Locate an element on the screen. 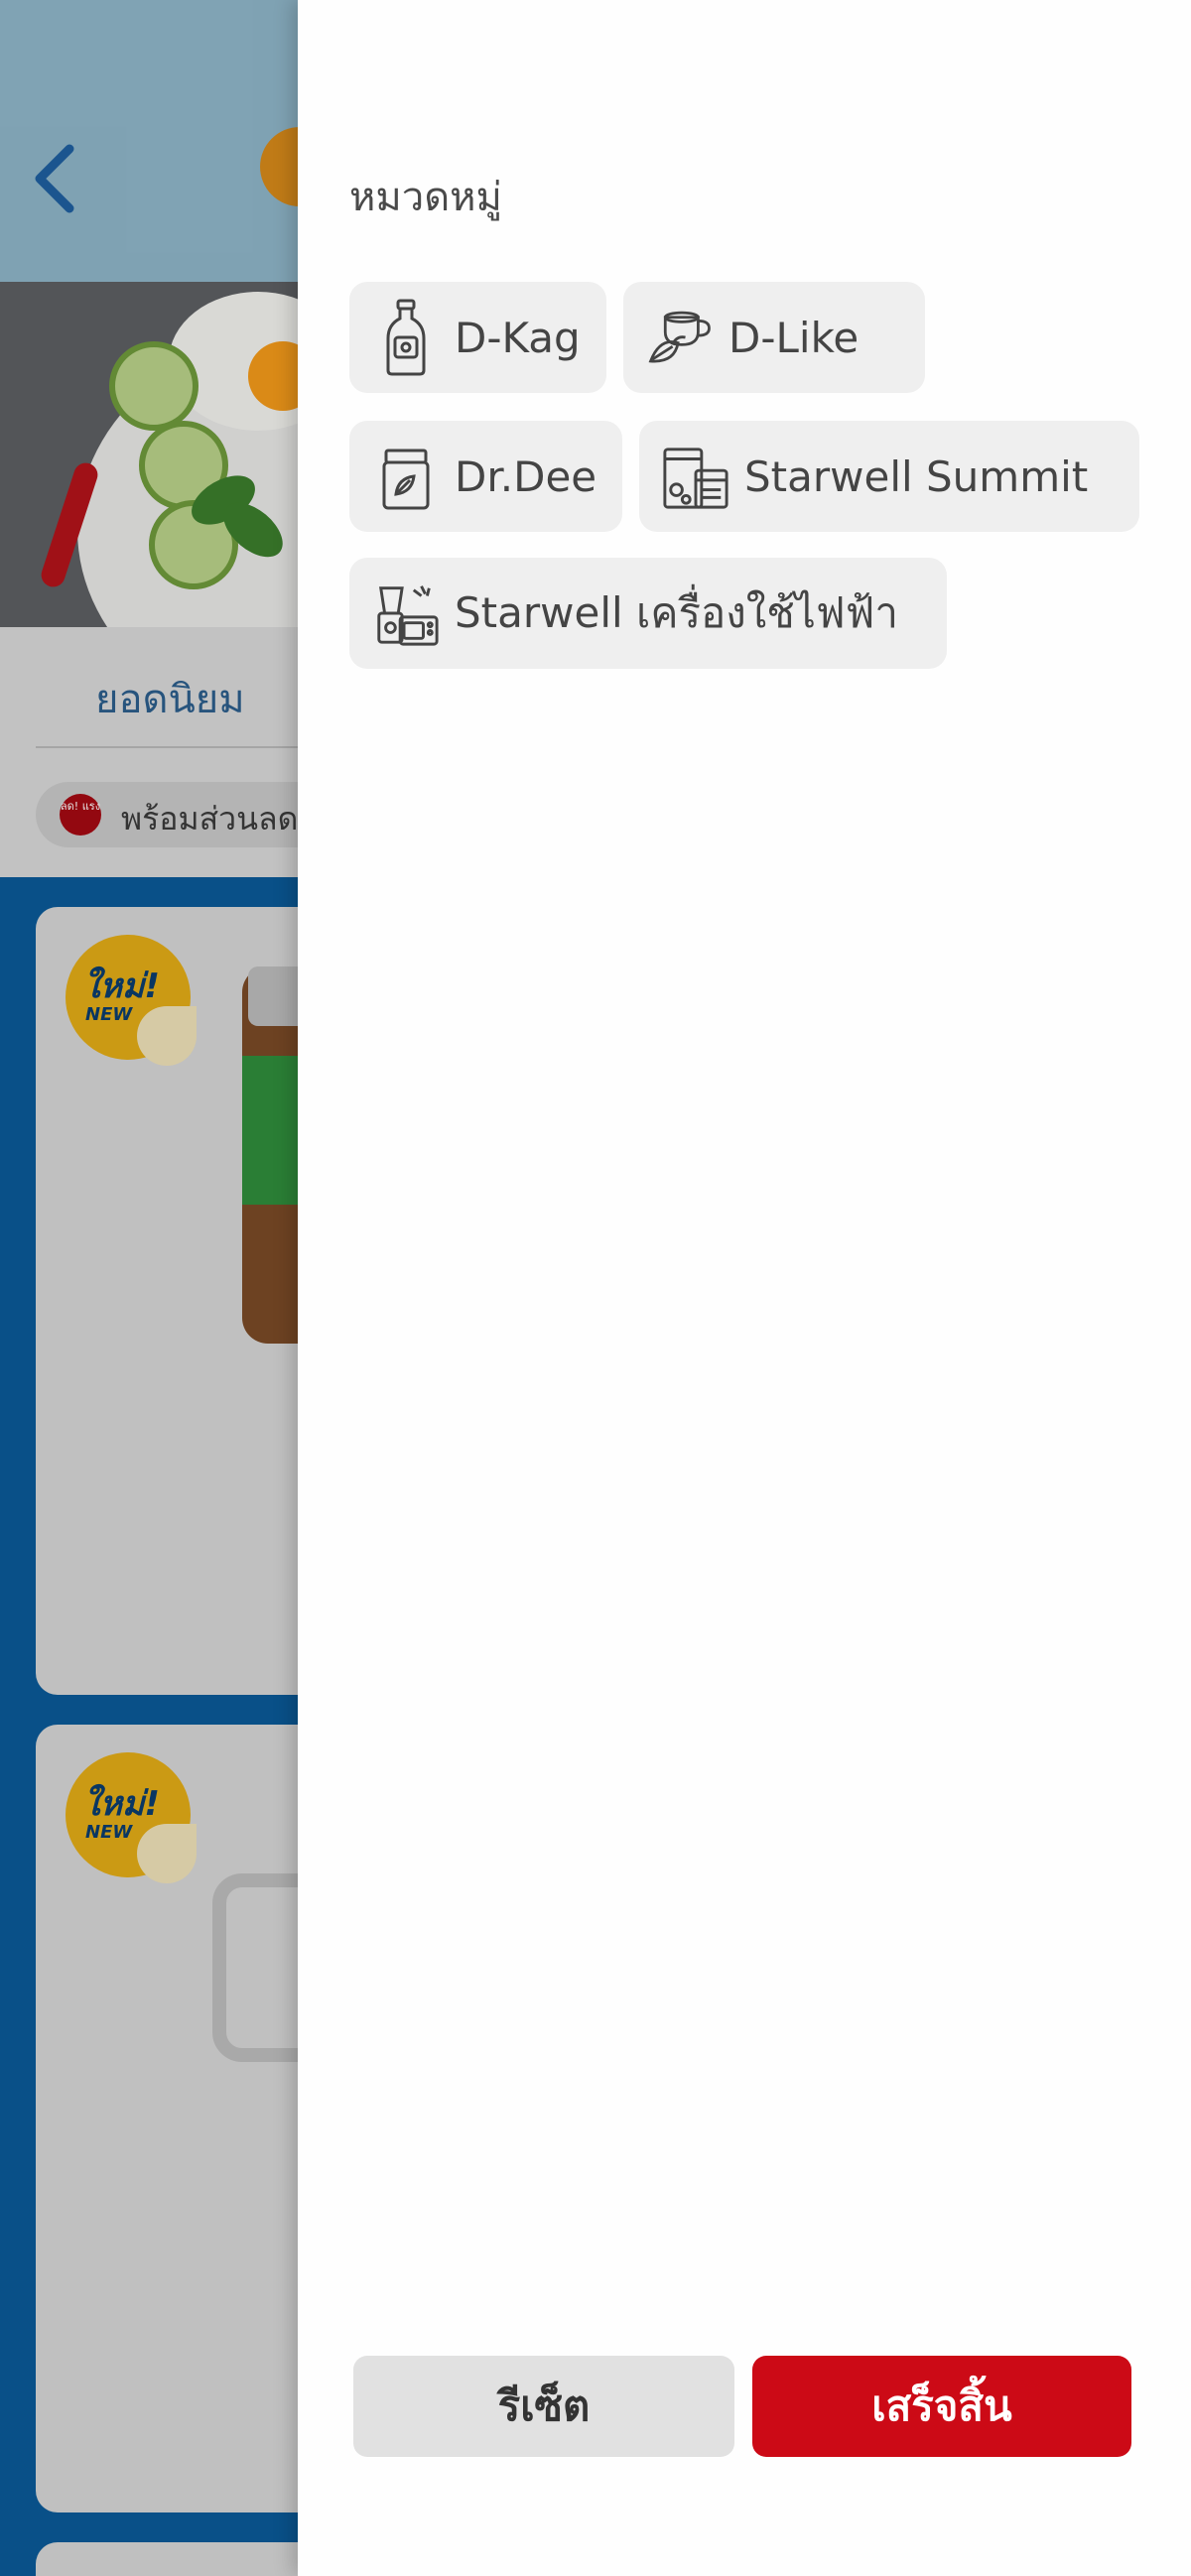 This screenshot has height=2576, width=1191. done-button: เสร็จสิ้น is located at coordinates (941, 2407).